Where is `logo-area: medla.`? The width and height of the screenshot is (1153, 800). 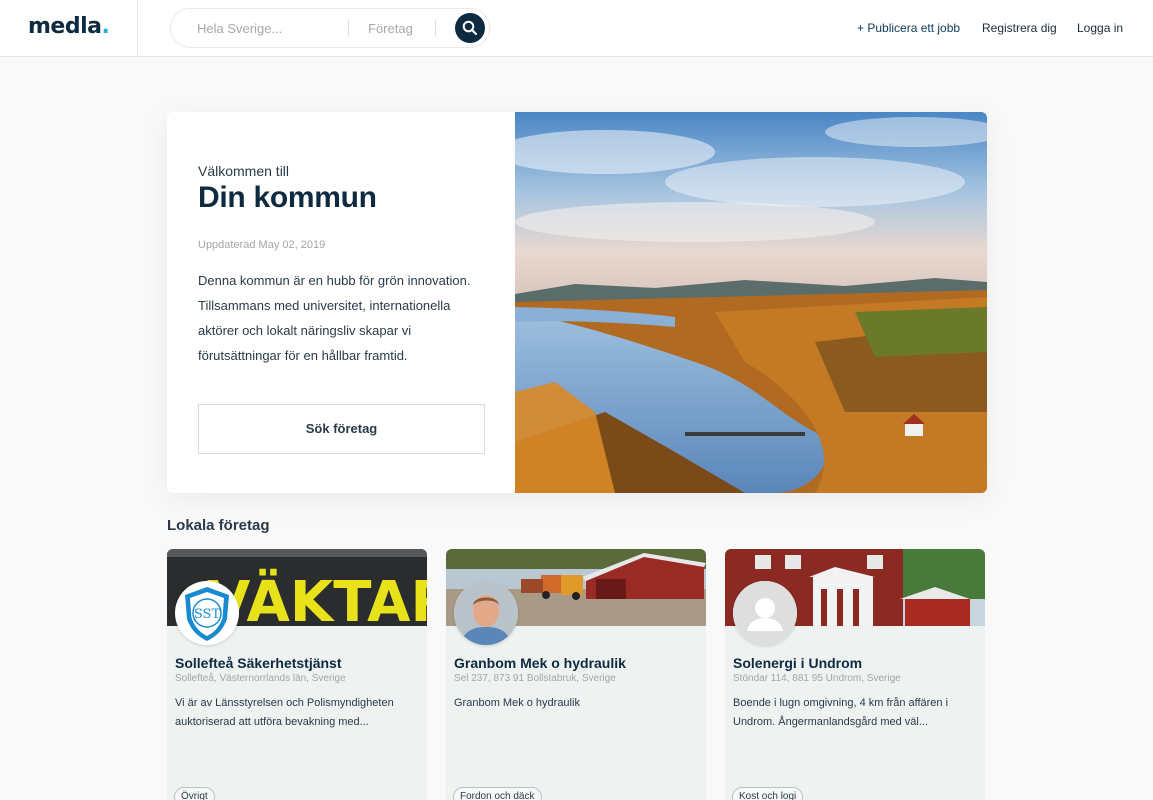 logo-area: medla. is located at coordinates (69, 28).